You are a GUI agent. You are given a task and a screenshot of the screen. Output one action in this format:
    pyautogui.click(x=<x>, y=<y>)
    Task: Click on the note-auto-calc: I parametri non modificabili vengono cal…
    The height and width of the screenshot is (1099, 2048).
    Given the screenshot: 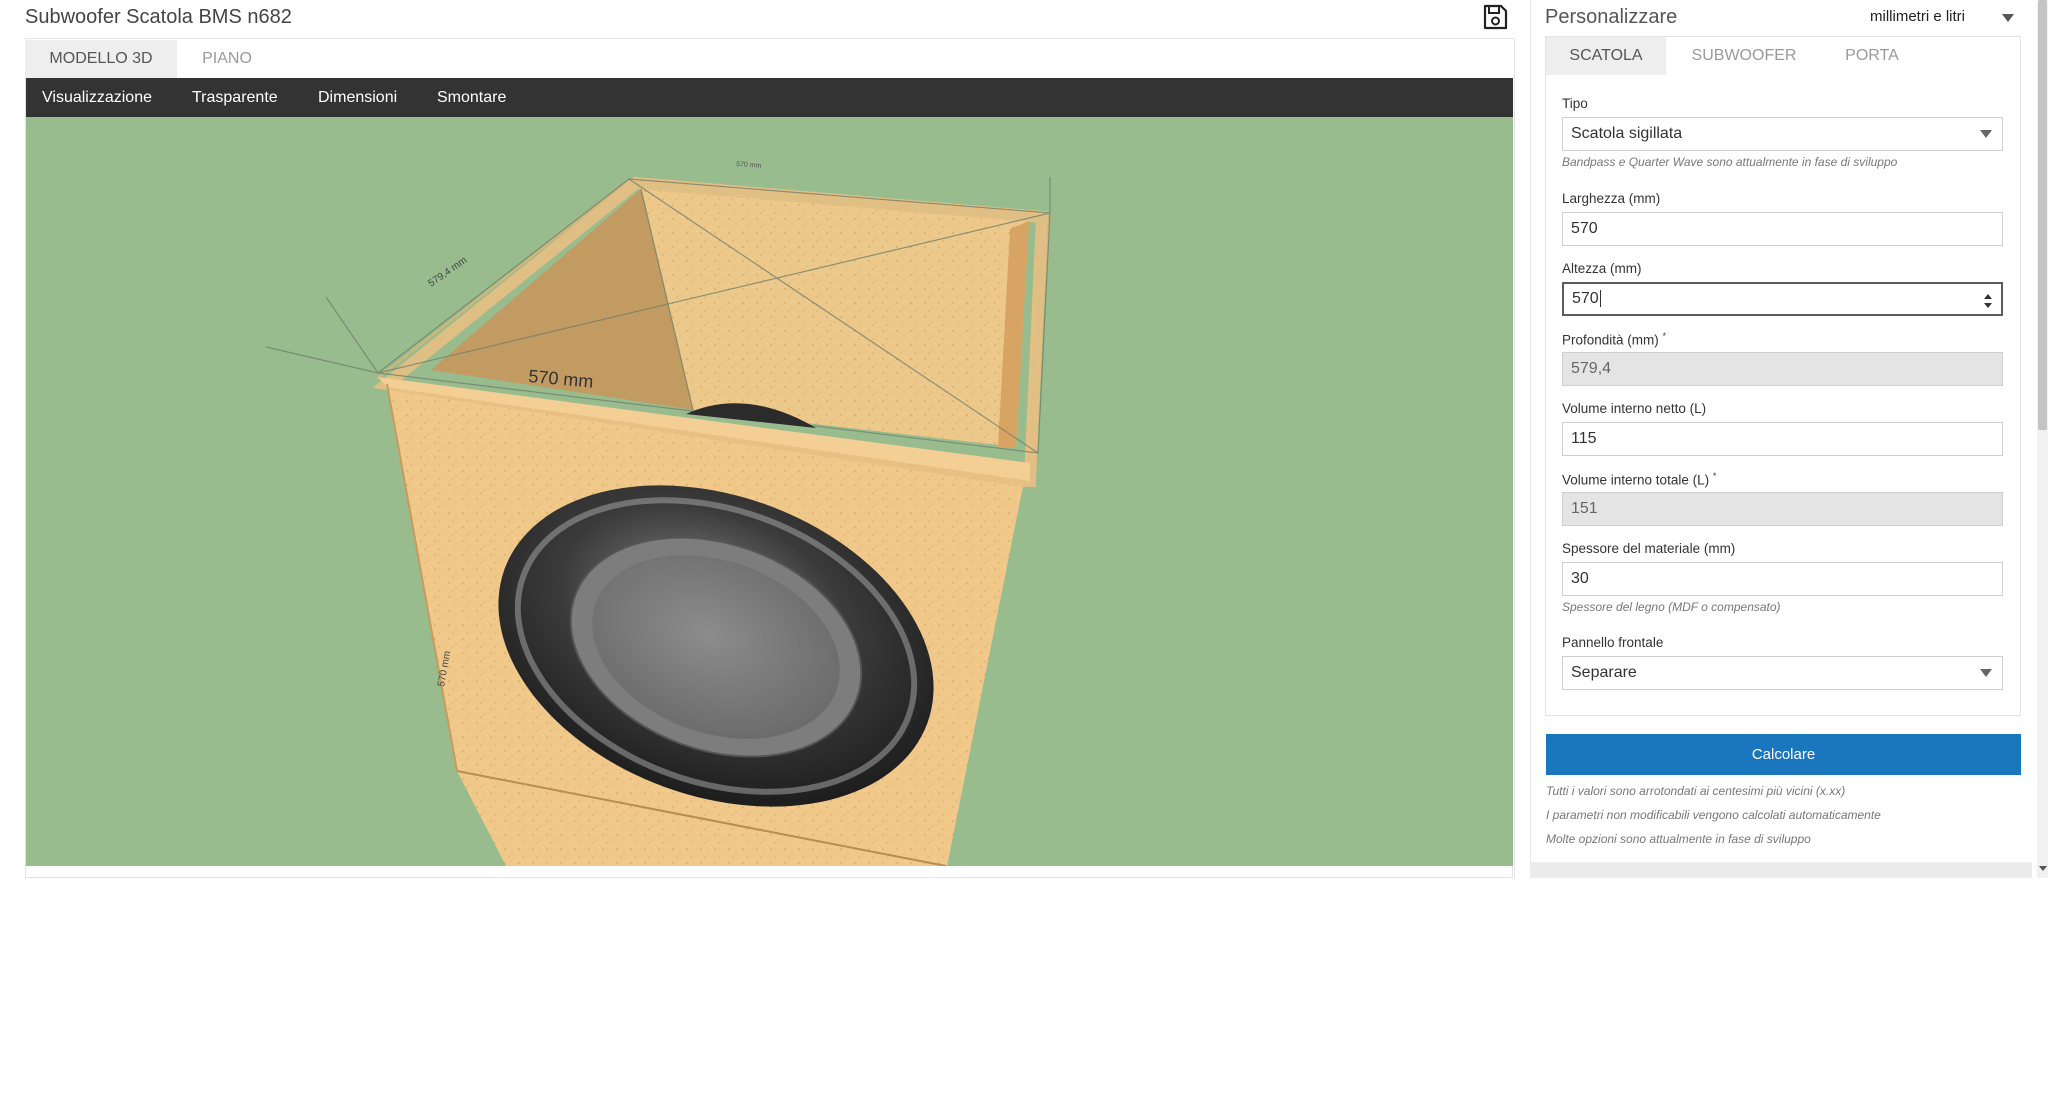 What is the action you would take?
    pyautogui.click(x=1713, y=815)
    